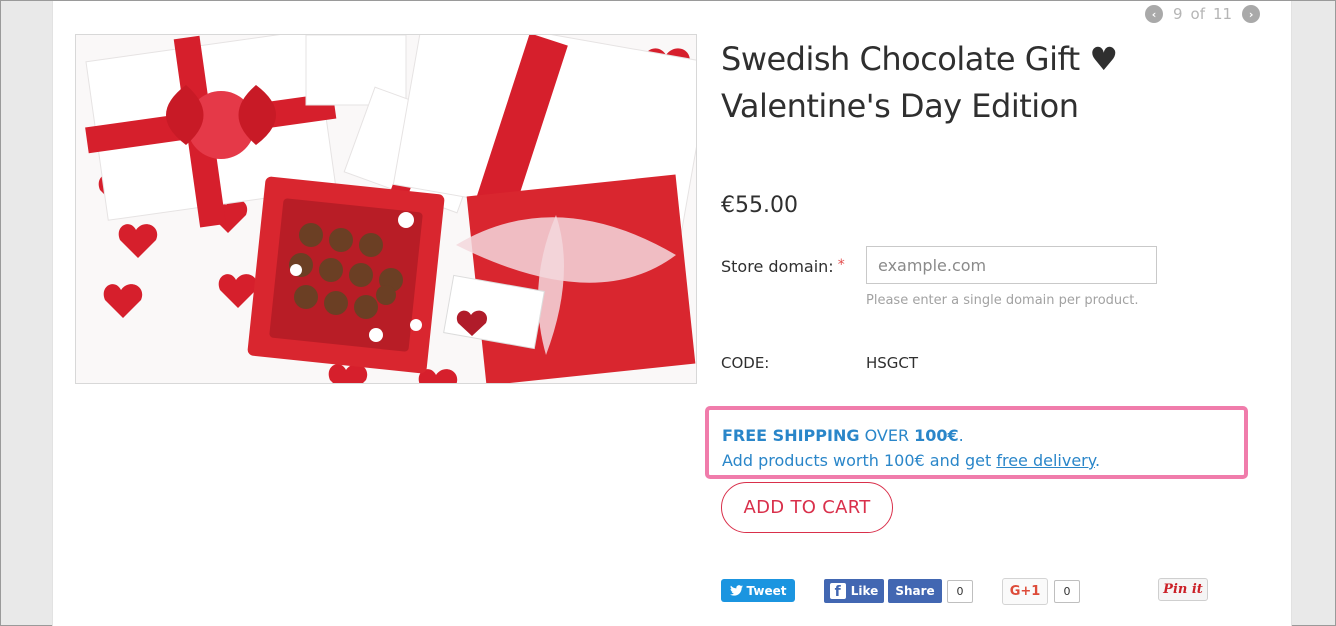 The width and height of the screenshot is (1336, 626). I want to click on product-pager: ‹ 9 of 11 ›, so click(1203, 14).